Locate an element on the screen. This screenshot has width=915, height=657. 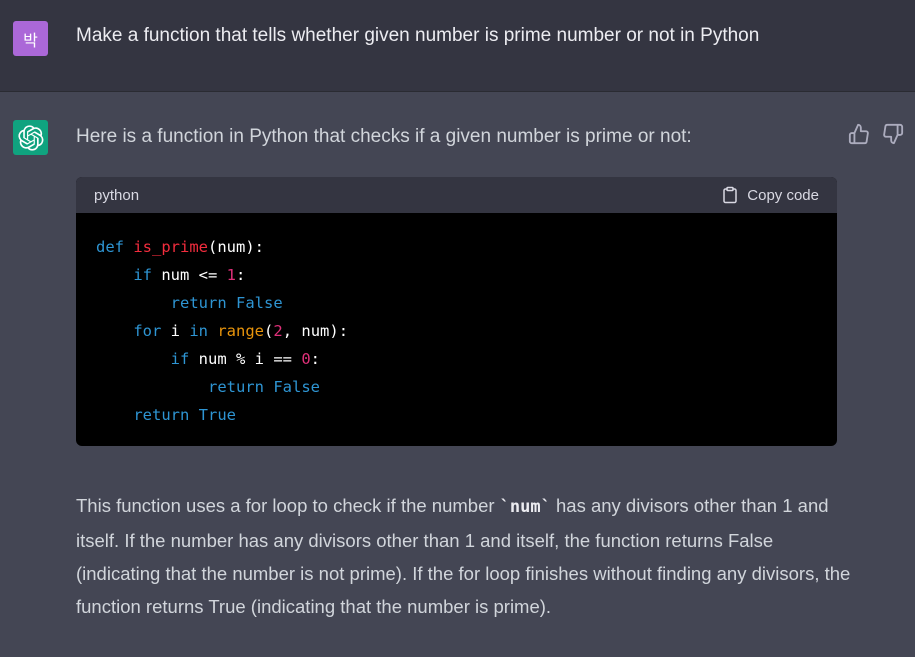
code-line: if num % i == 0: is located at coordinates (456, 359).